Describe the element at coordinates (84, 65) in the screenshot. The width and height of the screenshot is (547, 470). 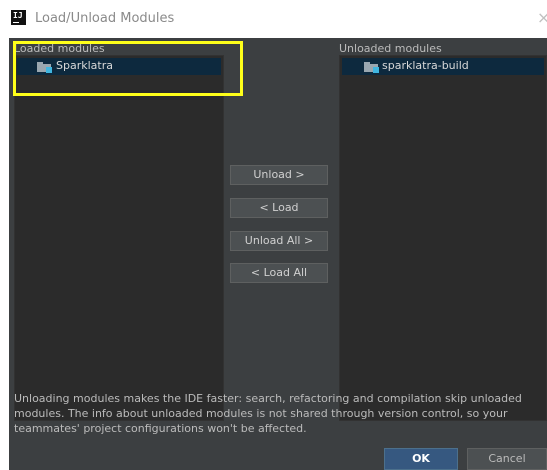
I see `module-label: Sparklatra` at that location.